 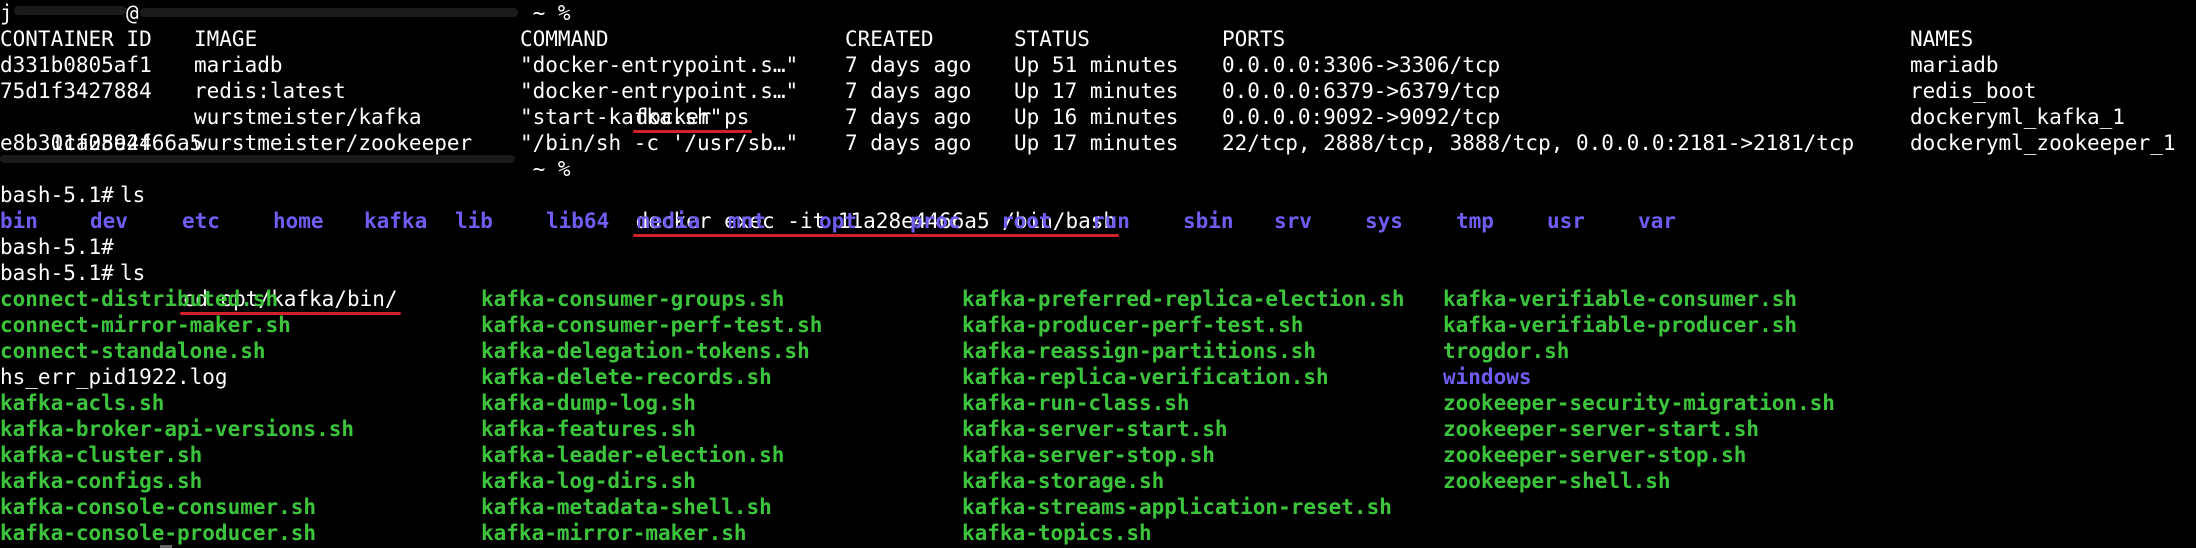 I want to click on bash-prompt-ls-2: bash-5.1# ls, so click(x=72, y=273).